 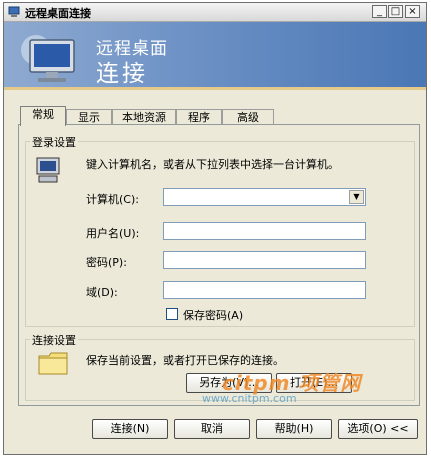 I want to click on title-bar: 远程桌面连接 _ □ ×, so click(x=215, y=12).